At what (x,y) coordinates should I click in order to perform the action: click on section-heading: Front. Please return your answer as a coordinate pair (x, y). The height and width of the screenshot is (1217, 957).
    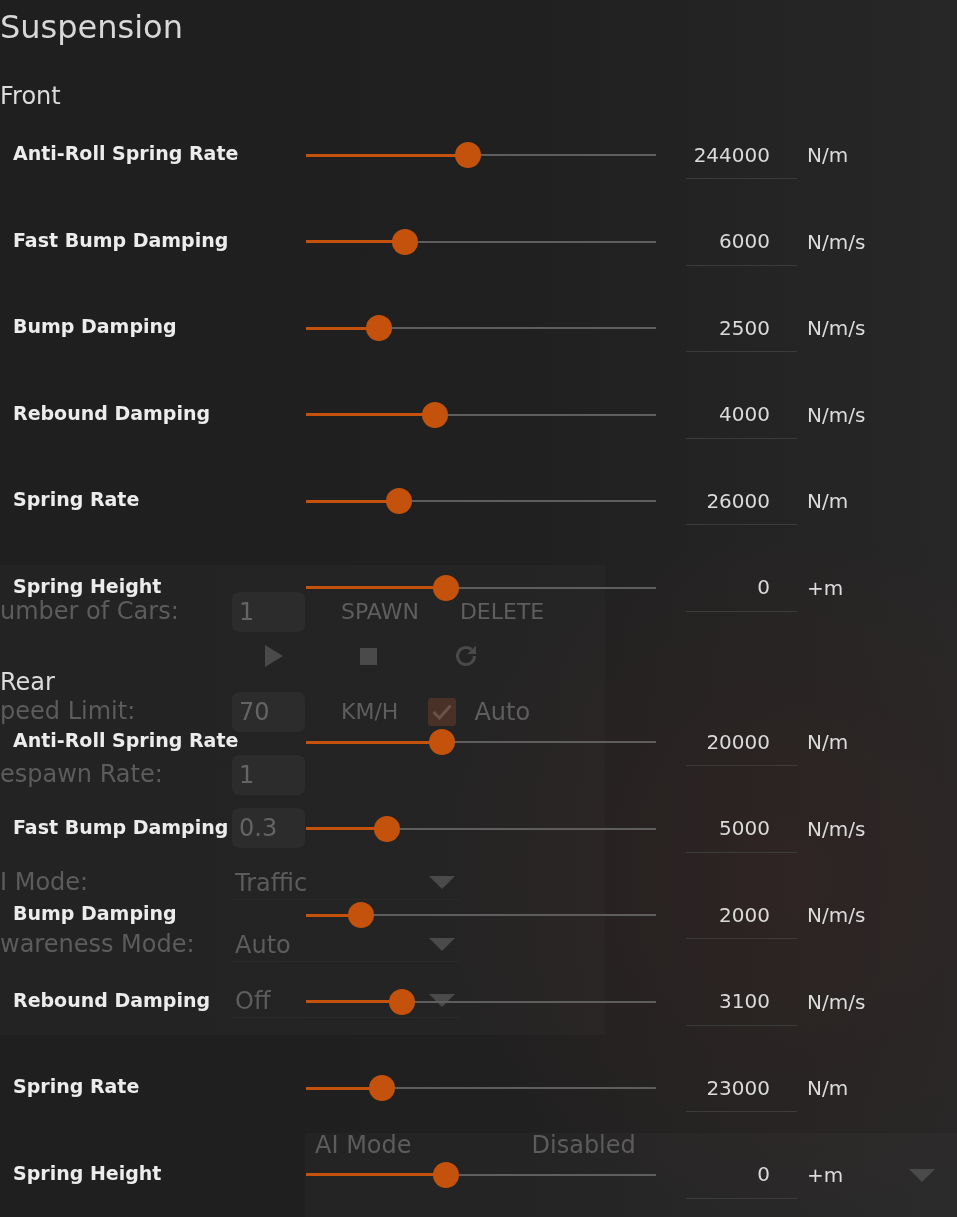
    Looking at the image, I should click on (31, 96).